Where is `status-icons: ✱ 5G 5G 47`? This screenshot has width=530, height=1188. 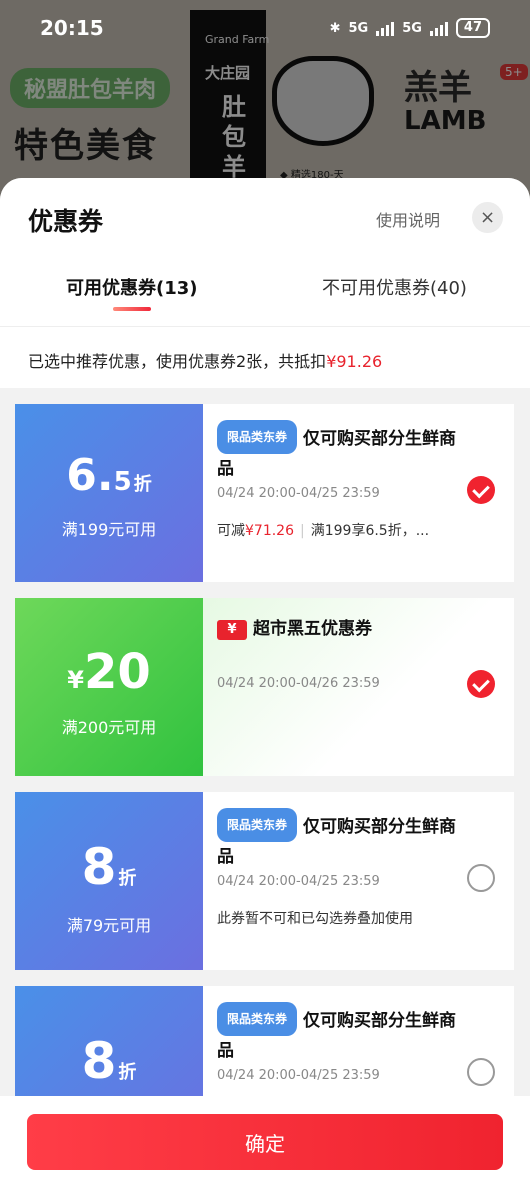 status-icons: ✱ 5G 5G 47 is located at coordinates (410, 28).